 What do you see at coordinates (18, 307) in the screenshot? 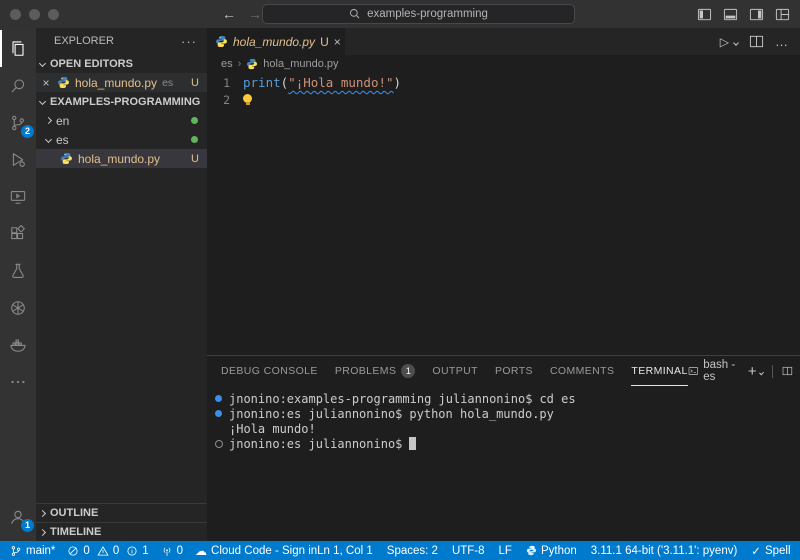
I see `activity-kubernetes` at bounding box center [18, 307].